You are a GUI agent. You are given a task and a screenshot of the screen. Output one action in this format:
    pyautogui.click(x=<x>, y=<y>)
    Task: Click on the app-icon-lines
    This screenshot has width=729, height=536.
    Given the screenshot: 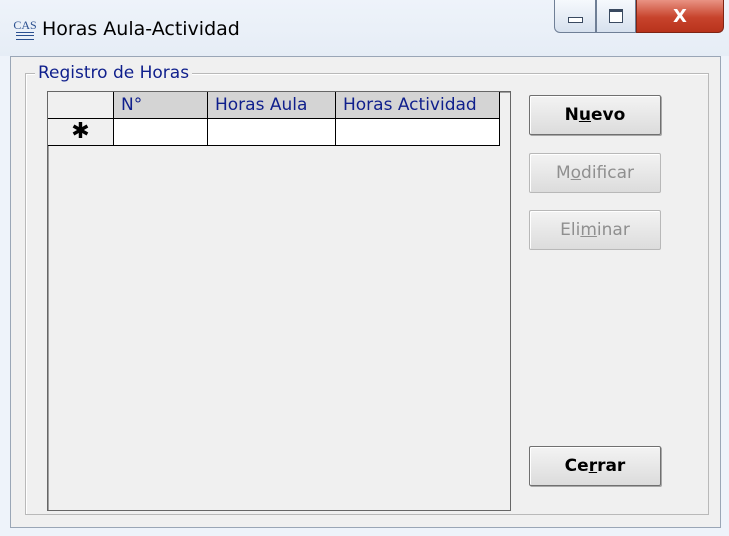 What is the action you would take?
    pyautogui.click(x=25, y=36)
    